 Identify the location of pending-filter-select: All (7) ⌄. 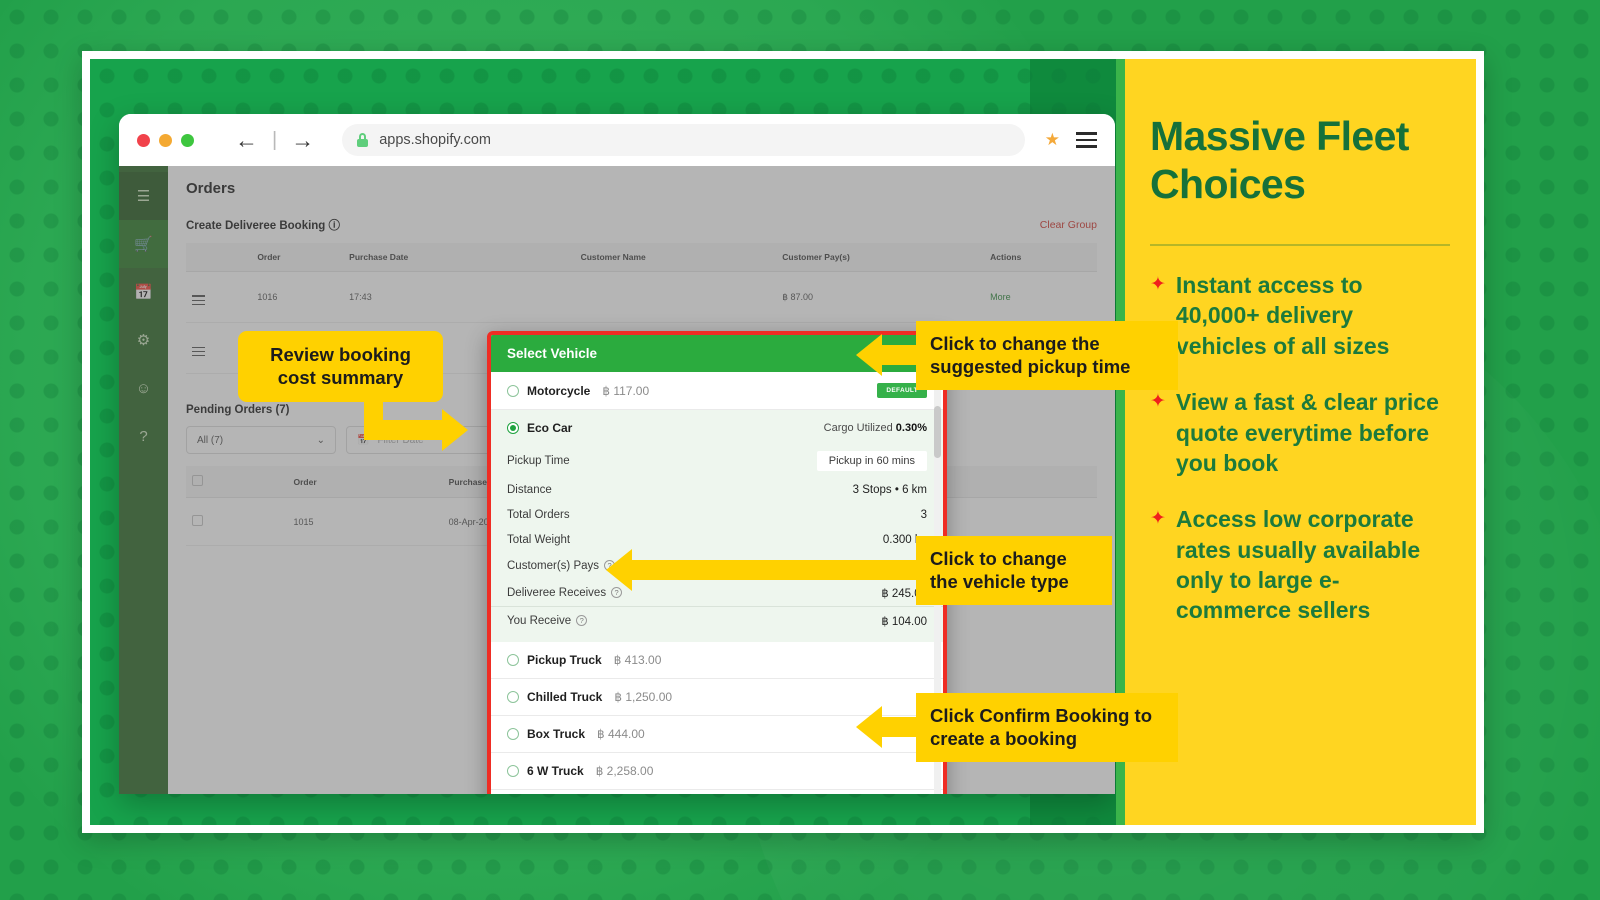
(261, 440).